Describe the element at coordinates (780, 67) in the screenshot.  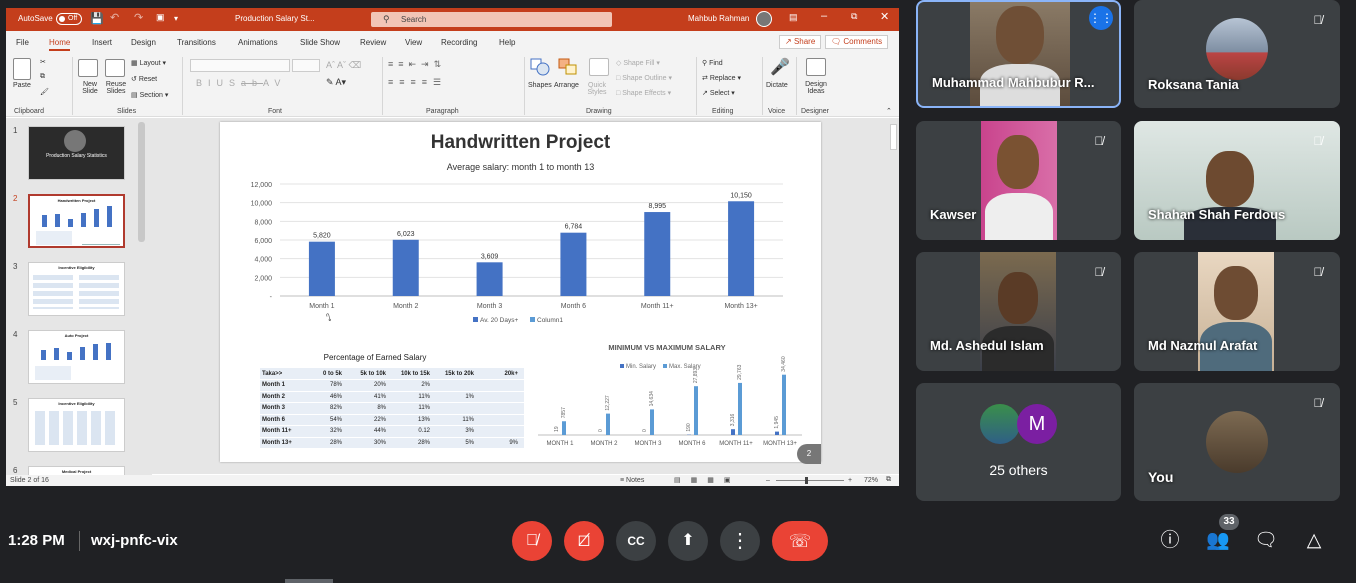
I see `microphone-icon: 🎤` at that location.